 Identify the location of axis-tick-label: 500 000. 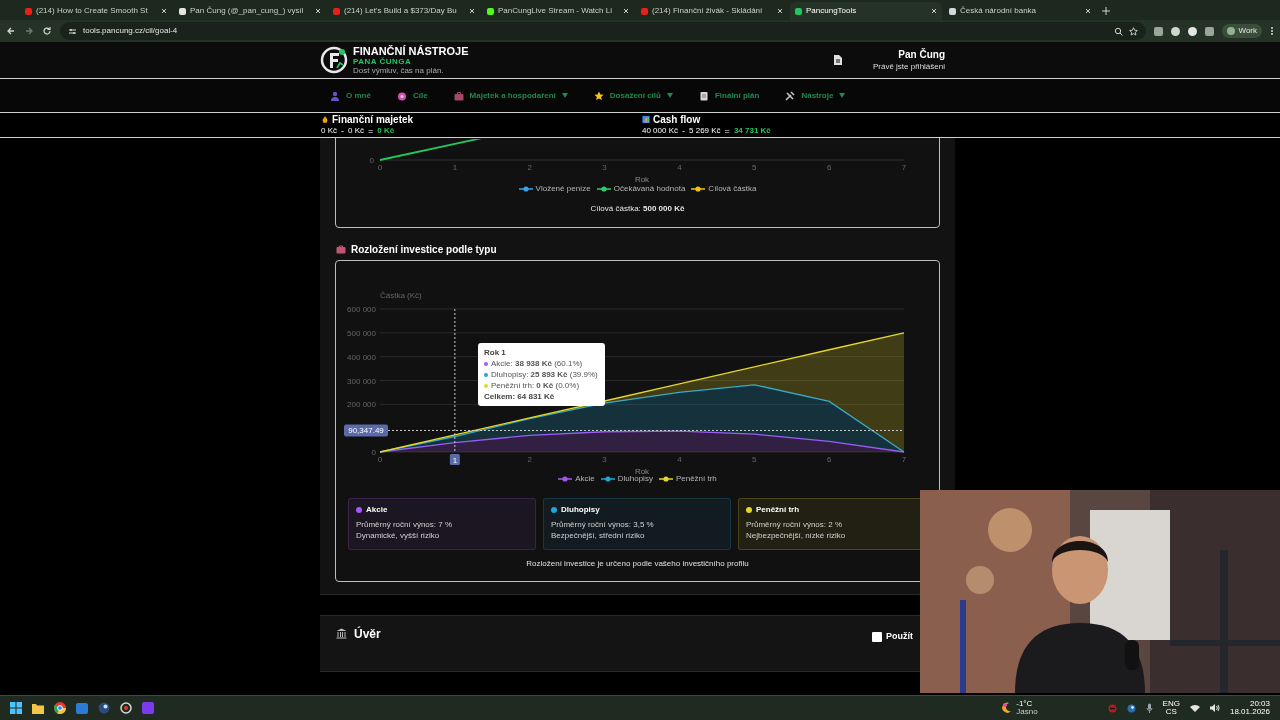
(361, 333).